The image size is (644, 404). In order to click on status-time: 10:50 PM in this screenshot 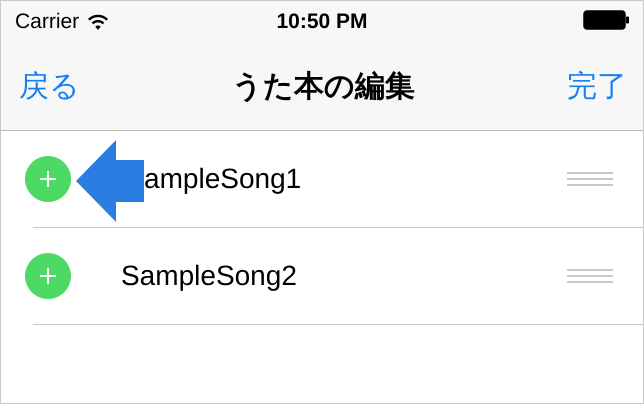, I will do `click(322, 22)`.